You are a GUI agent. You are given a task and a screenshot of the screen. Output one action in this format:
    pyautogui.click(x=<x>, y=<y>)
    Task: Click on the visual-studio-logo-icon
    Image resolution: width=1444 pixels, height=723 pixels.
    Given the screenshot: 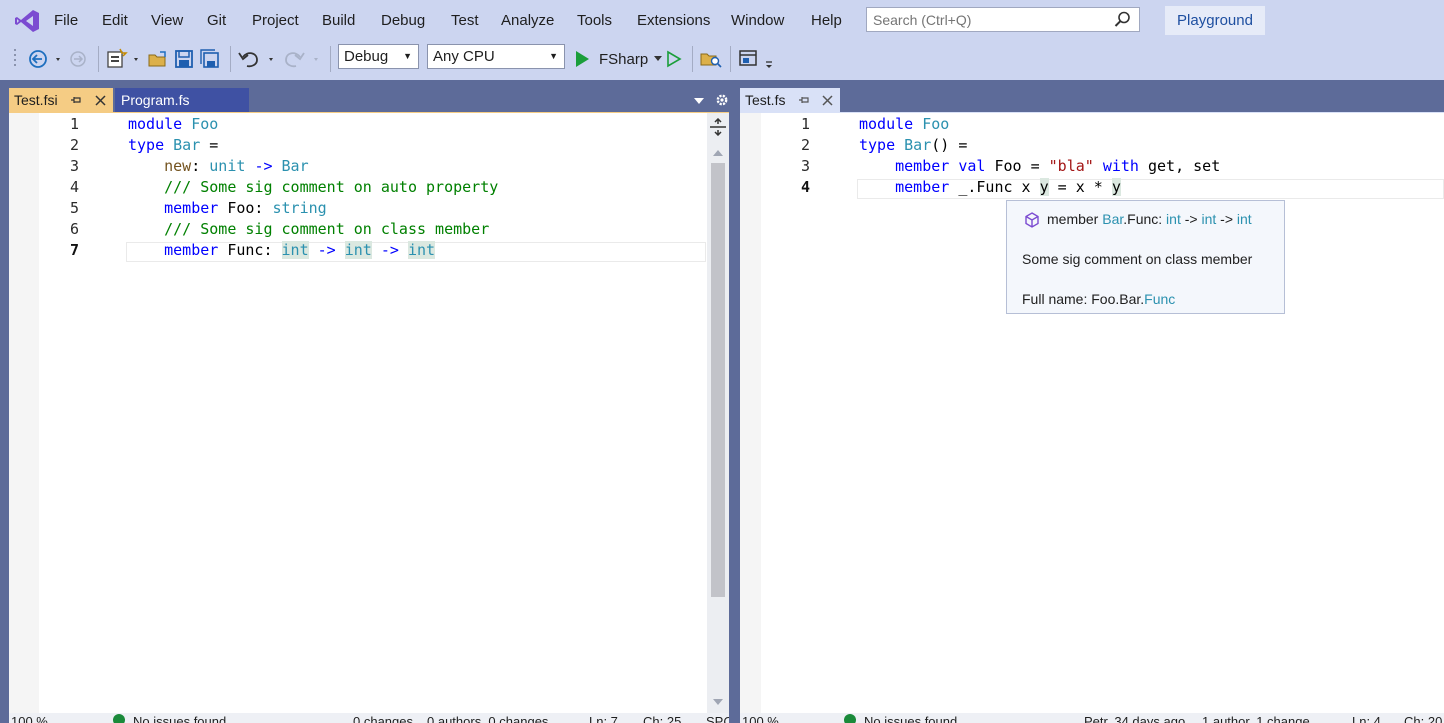 What is the action you would take?
    pyautogui.click(x=27, y=21)
    